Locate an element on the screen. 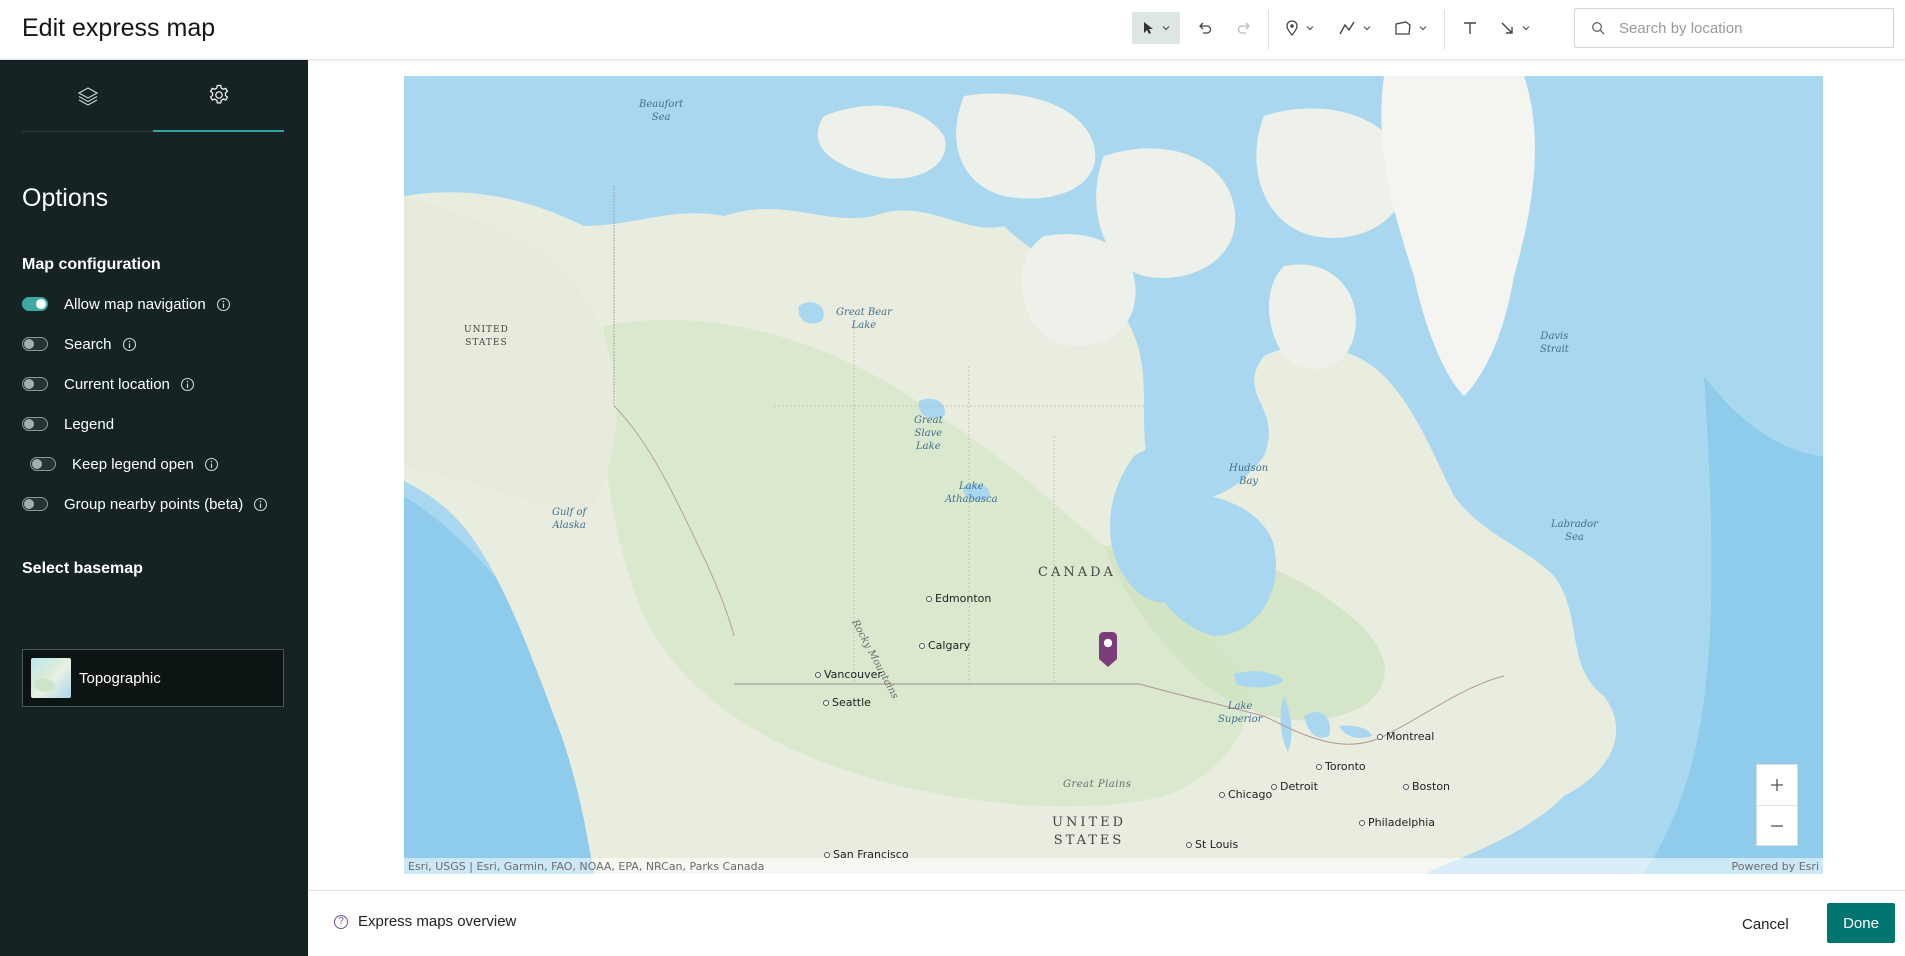  map-pin-marker is located at coordinates (1108, 651).